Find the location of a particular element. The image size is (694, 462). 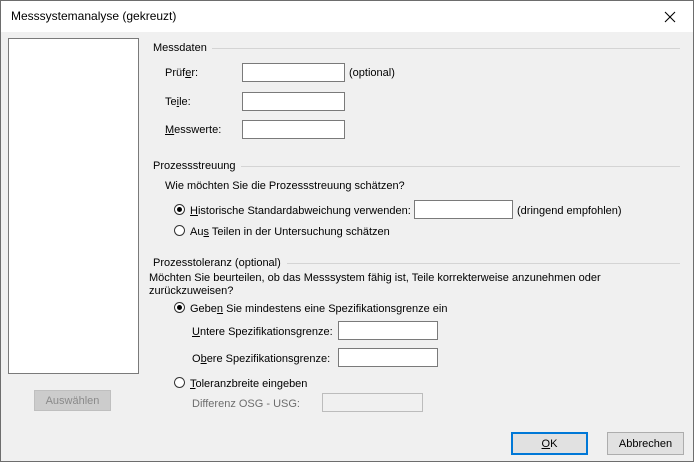

title-bar: Messsystemanalyse (gekreuzt) is located at coordinates (347, 16).